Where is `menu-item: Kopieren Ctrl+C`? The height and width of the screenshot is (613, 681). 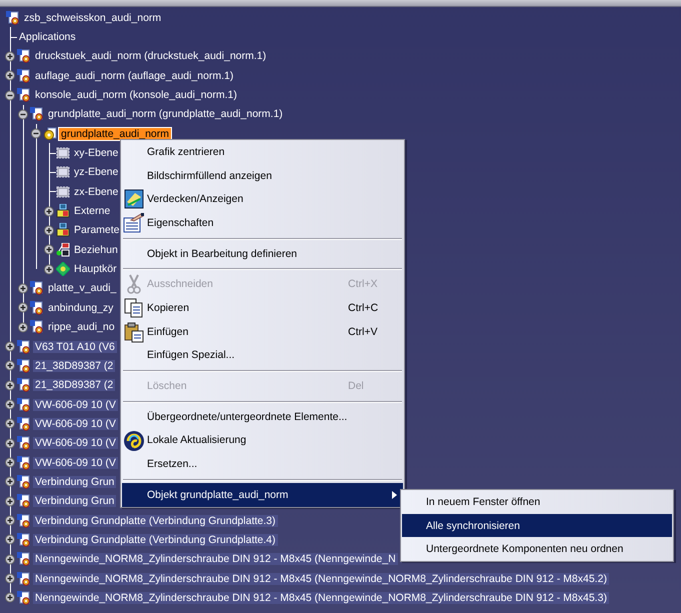 menu-item: Kopieren Ctrl+C is located at coordinates (262, 308).